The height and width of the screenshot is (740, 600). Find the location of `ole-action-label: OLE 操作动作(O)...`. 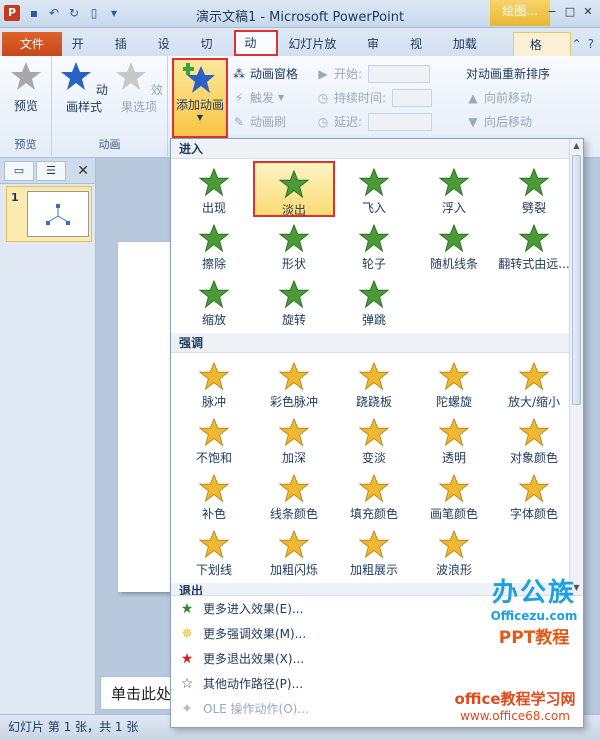

ole-action-label: OLE 操作动作(O)... is located at coordinates (256, 709).